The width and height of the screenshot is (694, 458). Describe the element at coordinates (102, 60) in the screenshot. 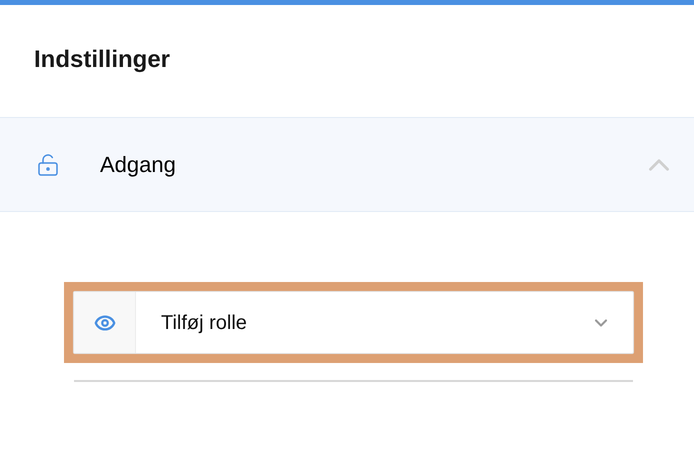

I see `page-title: Indstillinger` at that location.